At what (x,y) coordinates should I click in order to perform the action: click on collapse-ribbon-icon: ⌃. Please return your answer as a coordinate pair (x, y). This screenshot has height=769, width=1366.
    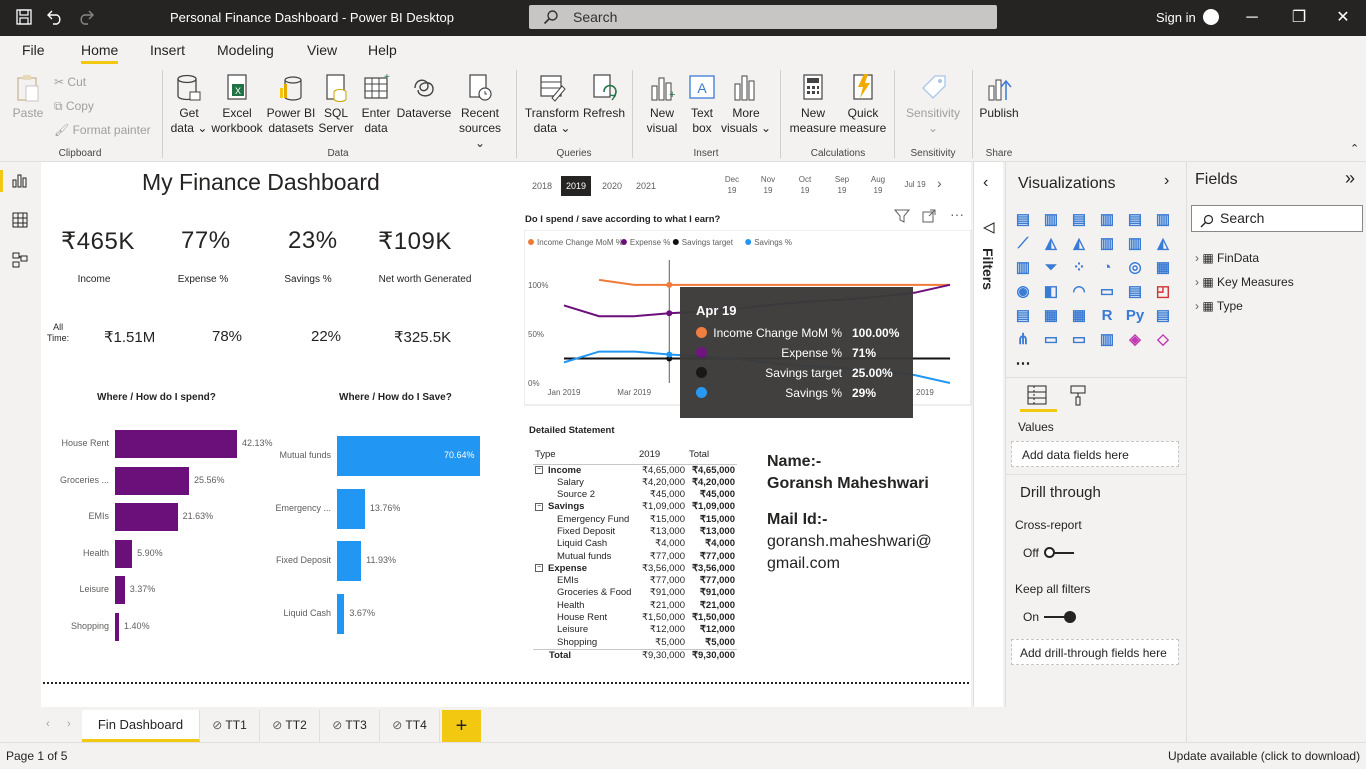
    Looking at the image, I should click on (1354, 148).